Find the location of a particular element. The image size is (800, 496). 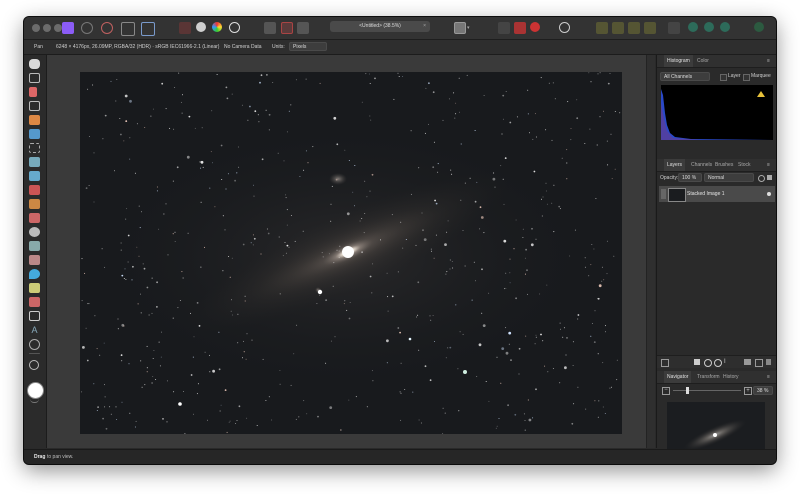

mode-quick-mask-icon is located at coordinates (287, 28).